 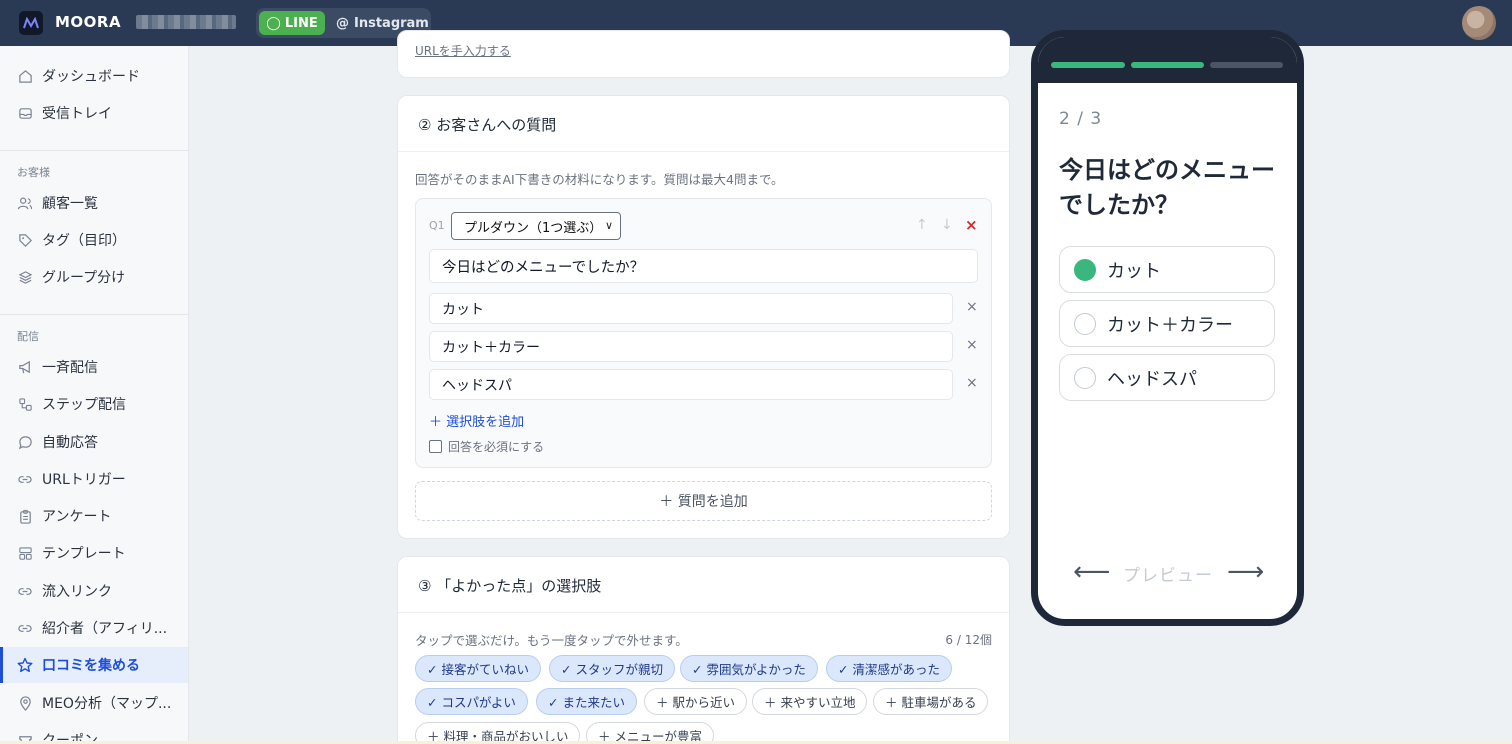 I want to click on preview-label: プレビュー, so click(x=1168, y=576).